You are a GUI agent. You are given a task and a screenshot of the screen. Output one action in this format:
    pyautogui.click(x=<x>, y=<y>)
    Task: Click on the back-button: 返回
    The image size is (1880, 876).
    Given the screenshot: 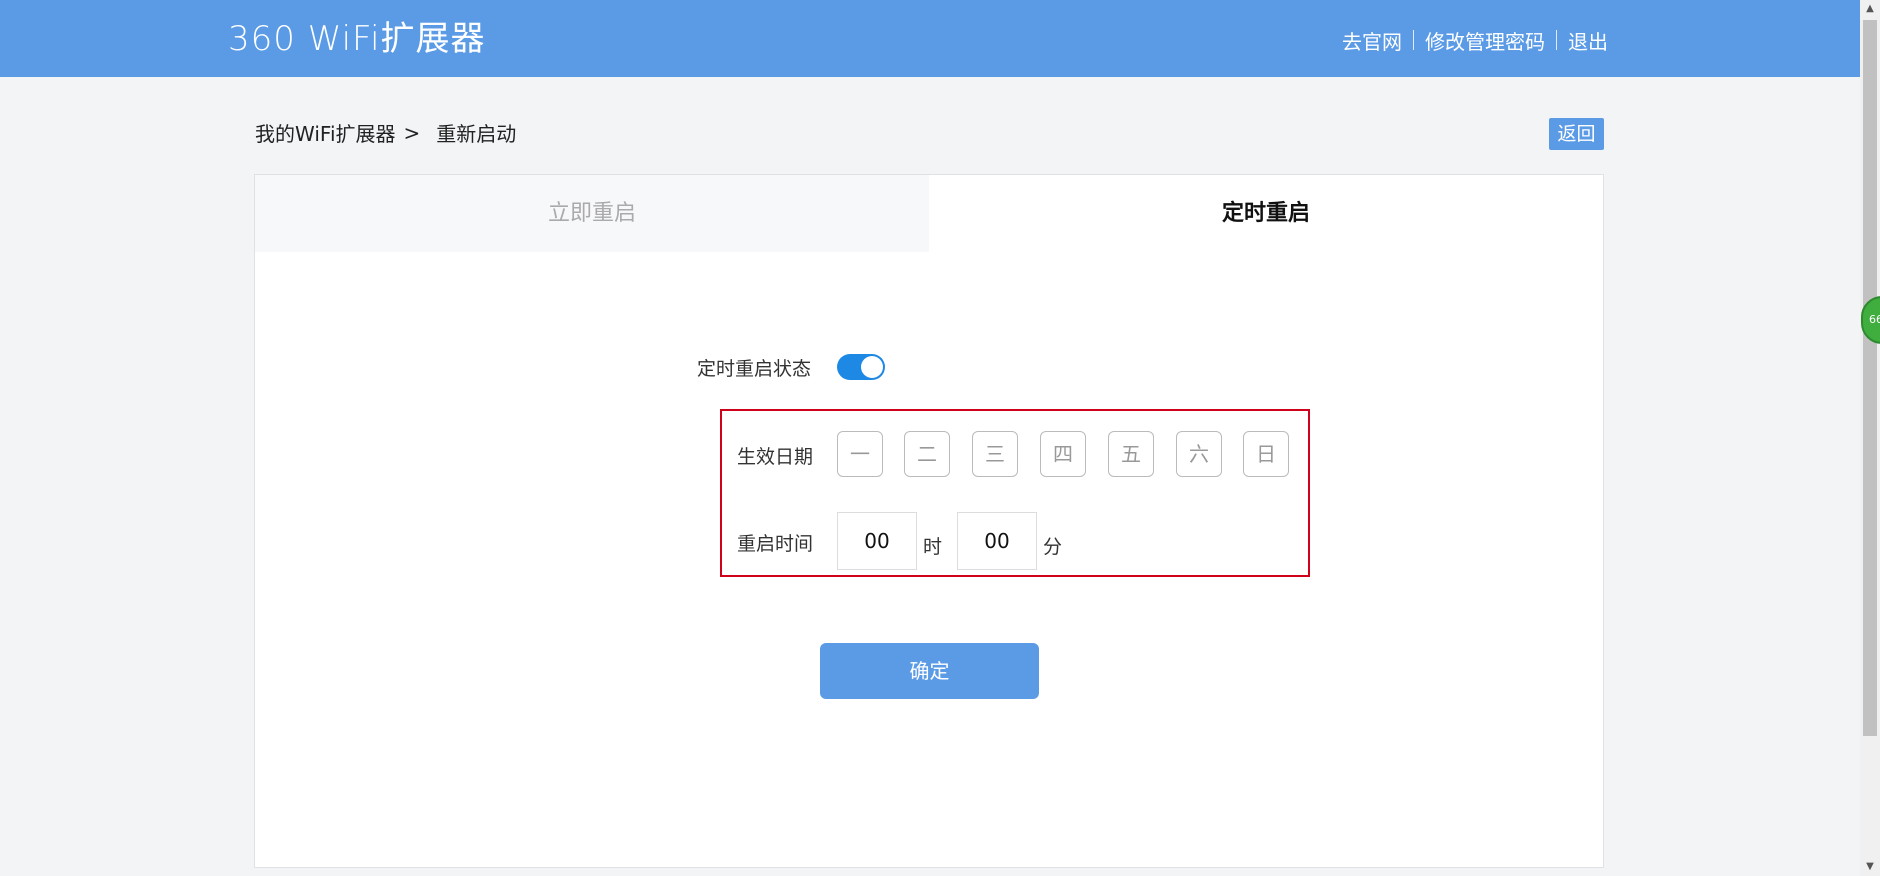 What is the action you would take?
    pyautogui.click(x=1576, y=134)
    